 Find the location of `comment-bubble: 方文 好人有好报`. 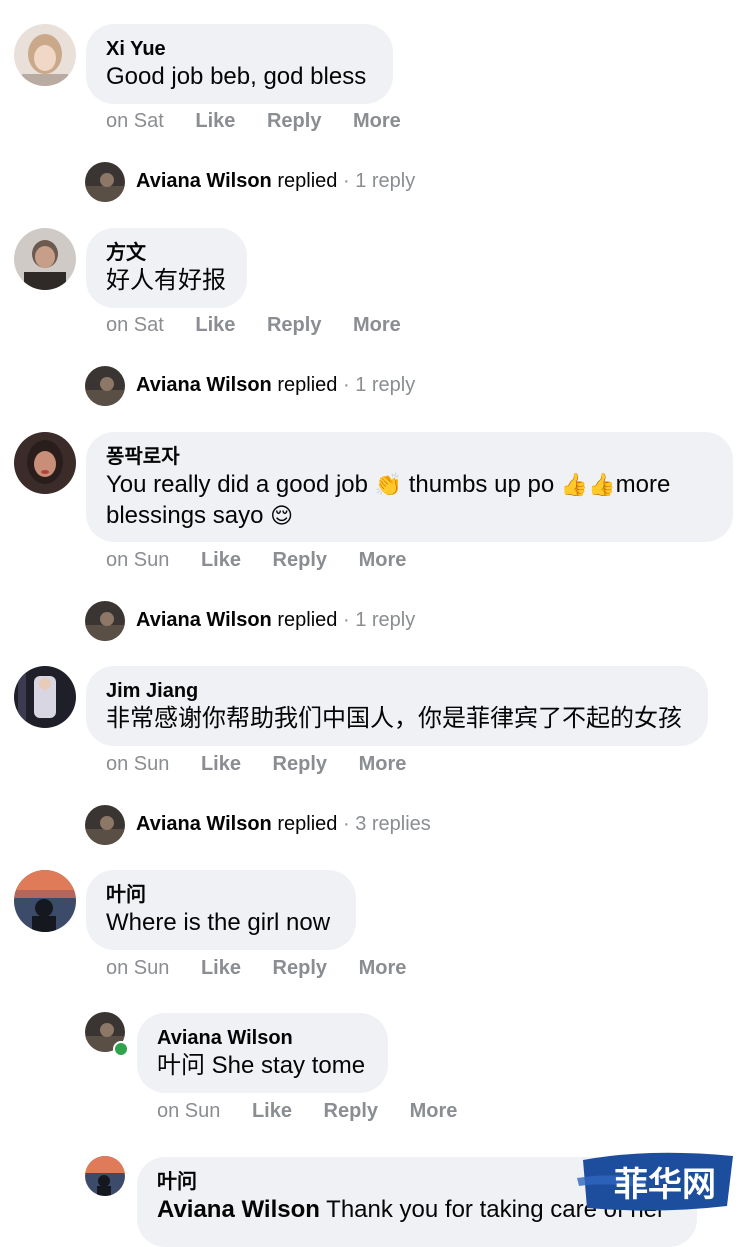

comment-bubble: 方文 好人有好报 is located at coordinates (166, 268).